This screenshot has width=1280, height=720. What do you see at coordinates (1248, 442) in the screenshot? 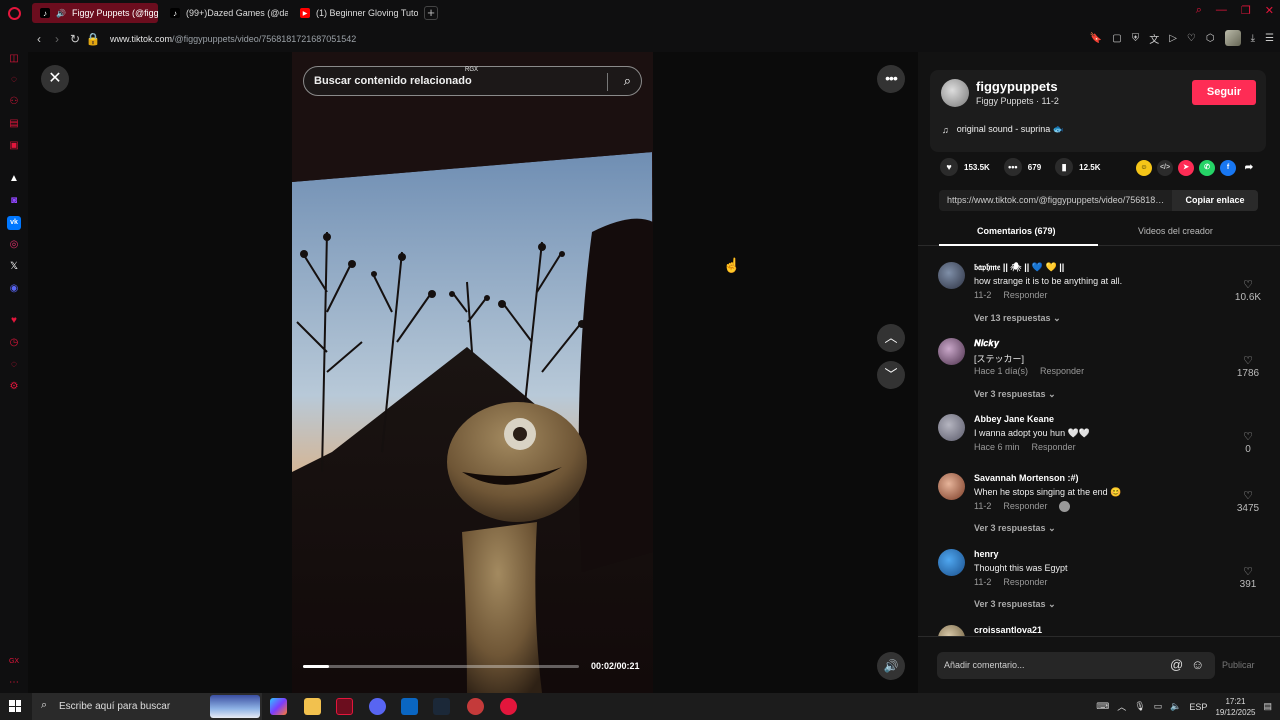
I see `comment-like: ♡ 0` at bounding box center [1248, 442].